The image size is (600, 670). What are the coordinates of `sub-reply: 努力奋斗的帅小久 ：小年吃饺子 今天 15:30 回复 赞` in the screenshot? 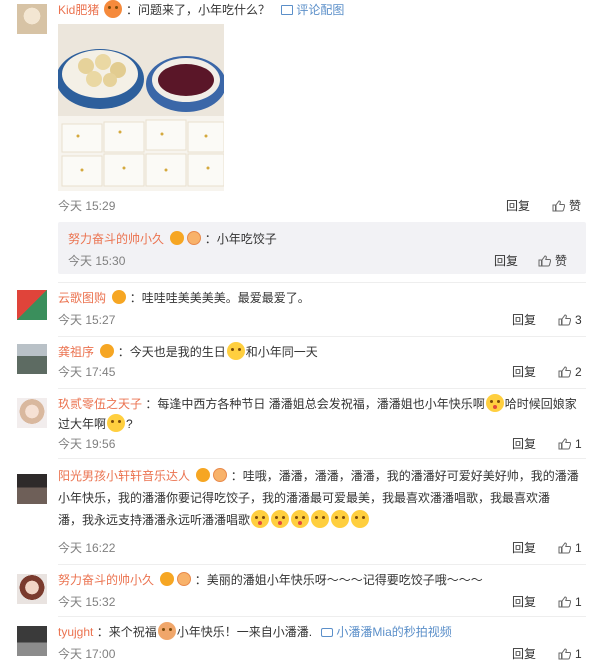 It's located at (322, 248).